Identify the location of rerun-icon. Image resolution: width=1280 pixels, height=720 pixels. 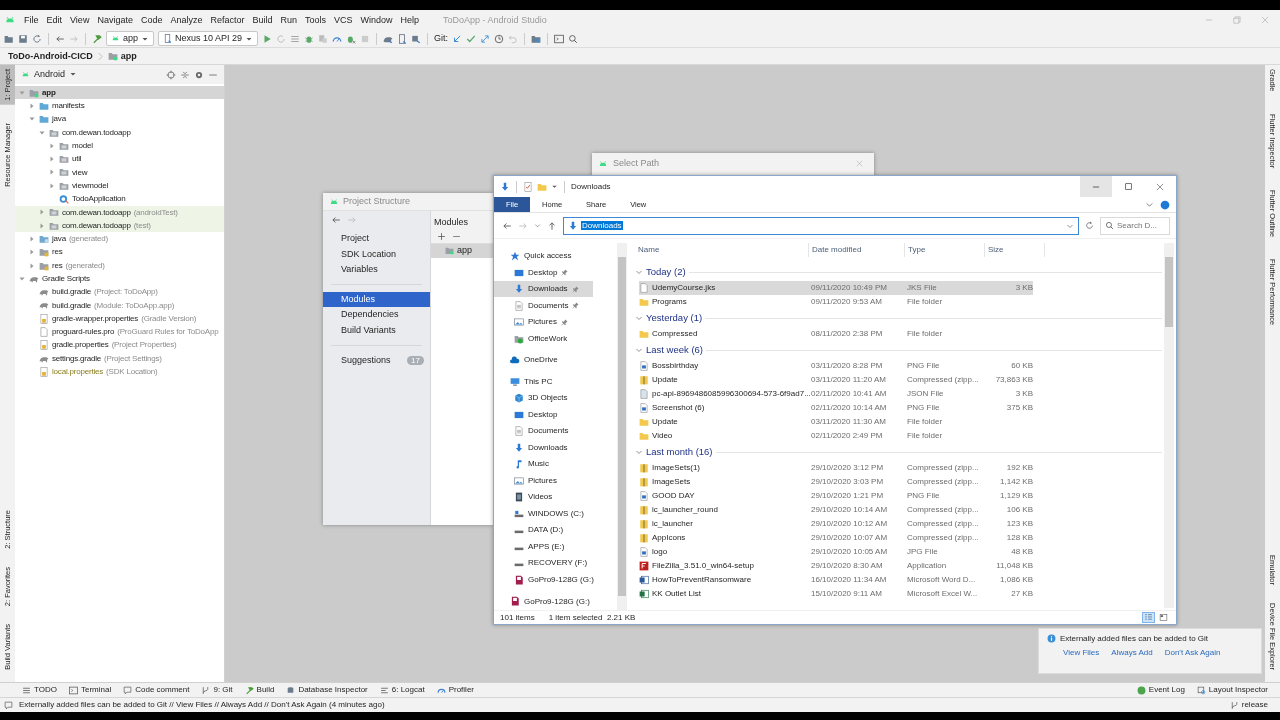
(281, 38).